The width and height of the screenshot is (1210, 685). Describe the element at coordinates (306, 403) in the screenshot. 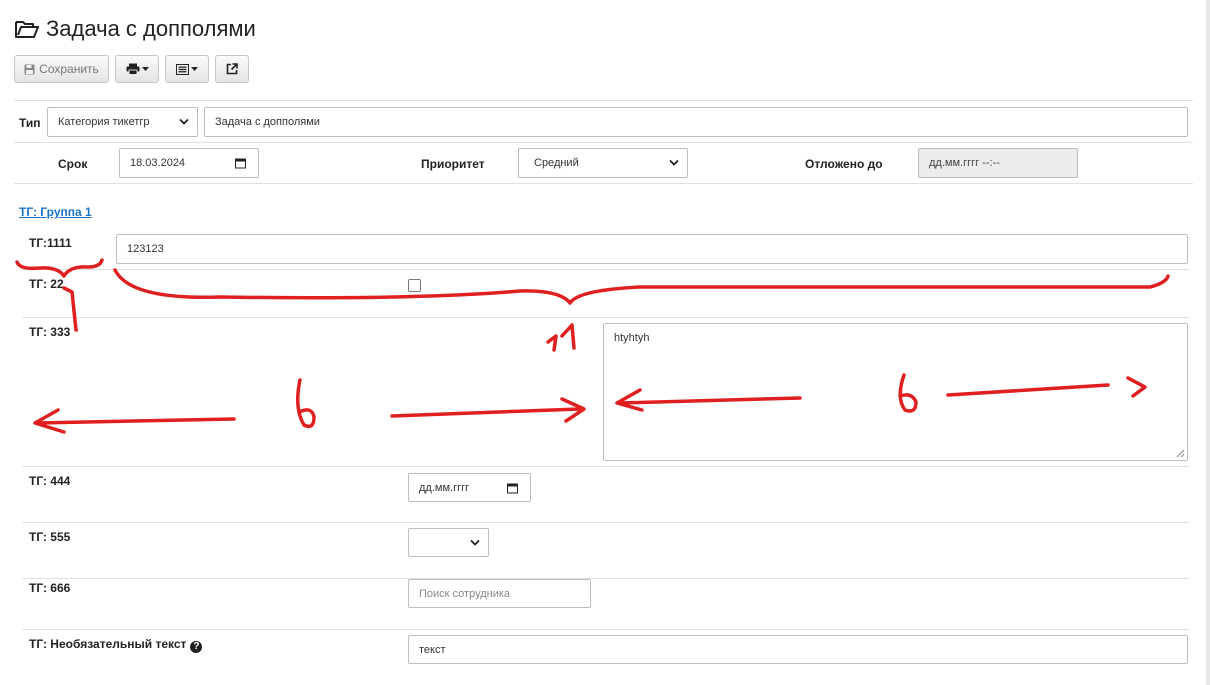

I see `annotation-digit-six-left` at that location.